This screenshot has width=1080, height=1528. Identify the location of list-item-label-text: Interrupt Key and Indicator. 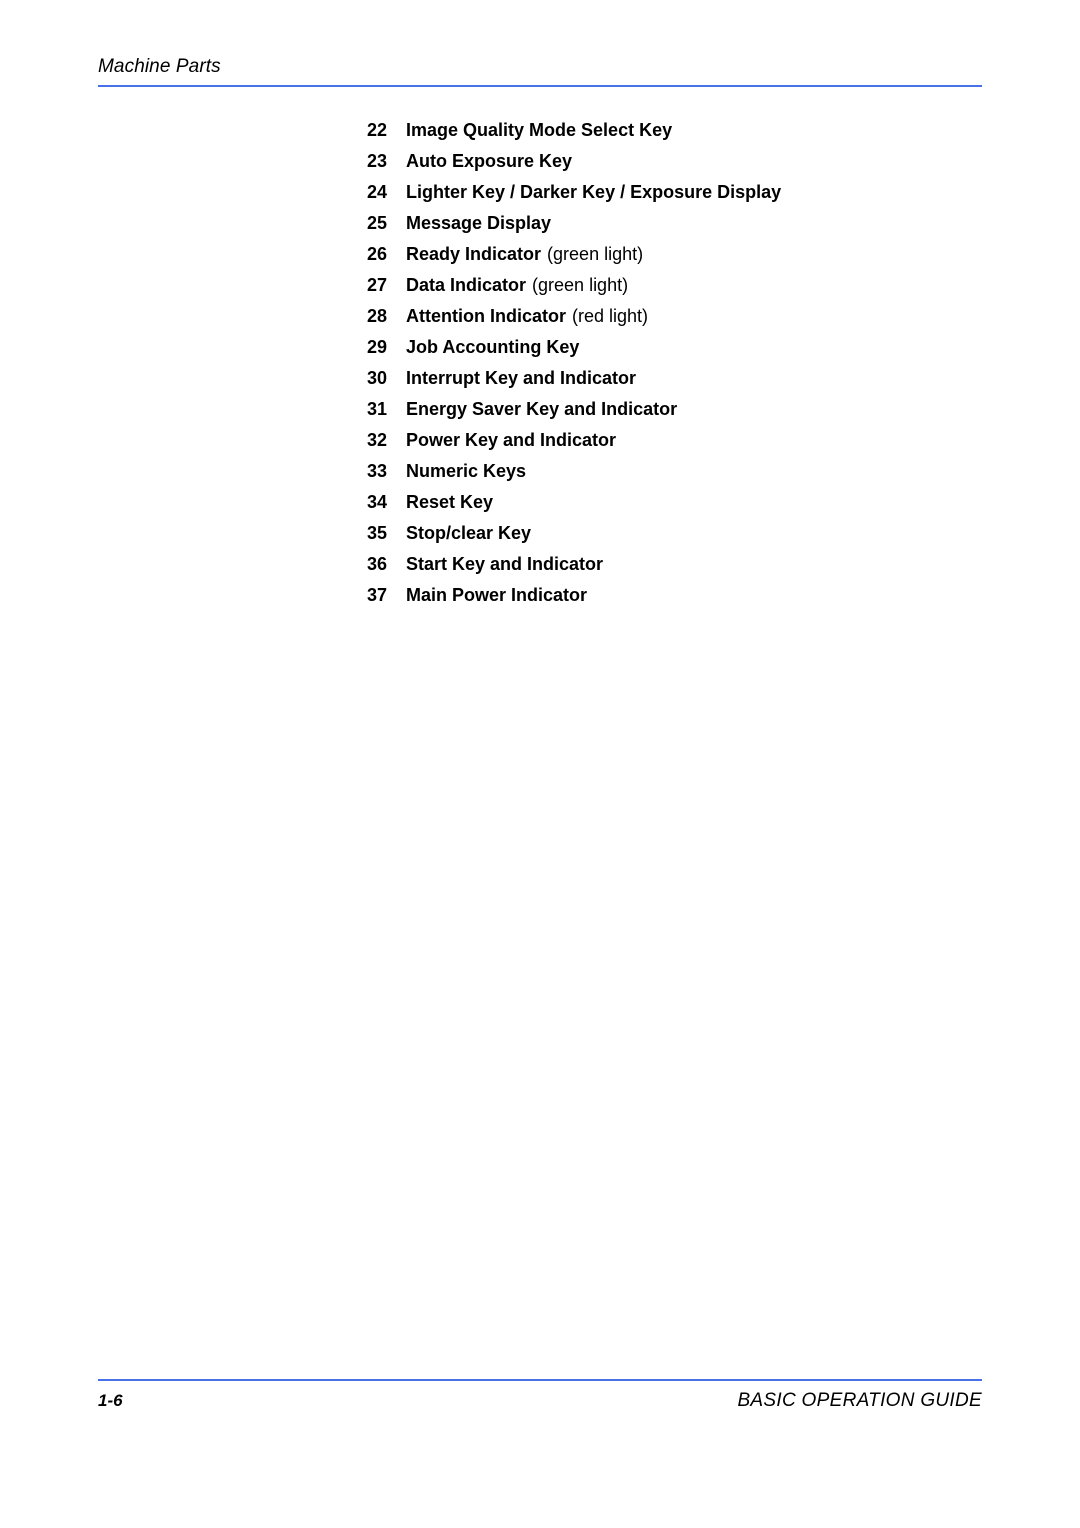
(521, 378).